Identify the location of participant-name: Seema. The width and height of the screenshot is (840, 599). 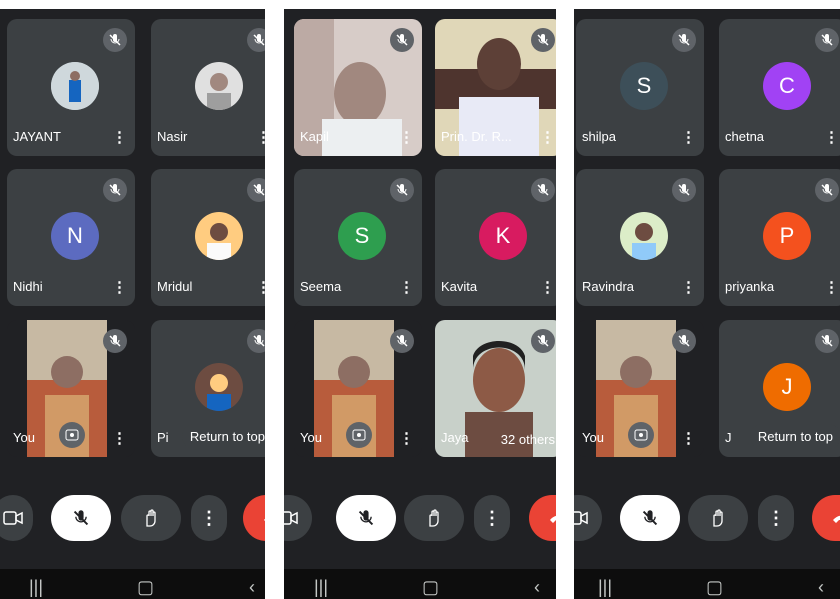
(321, 286).